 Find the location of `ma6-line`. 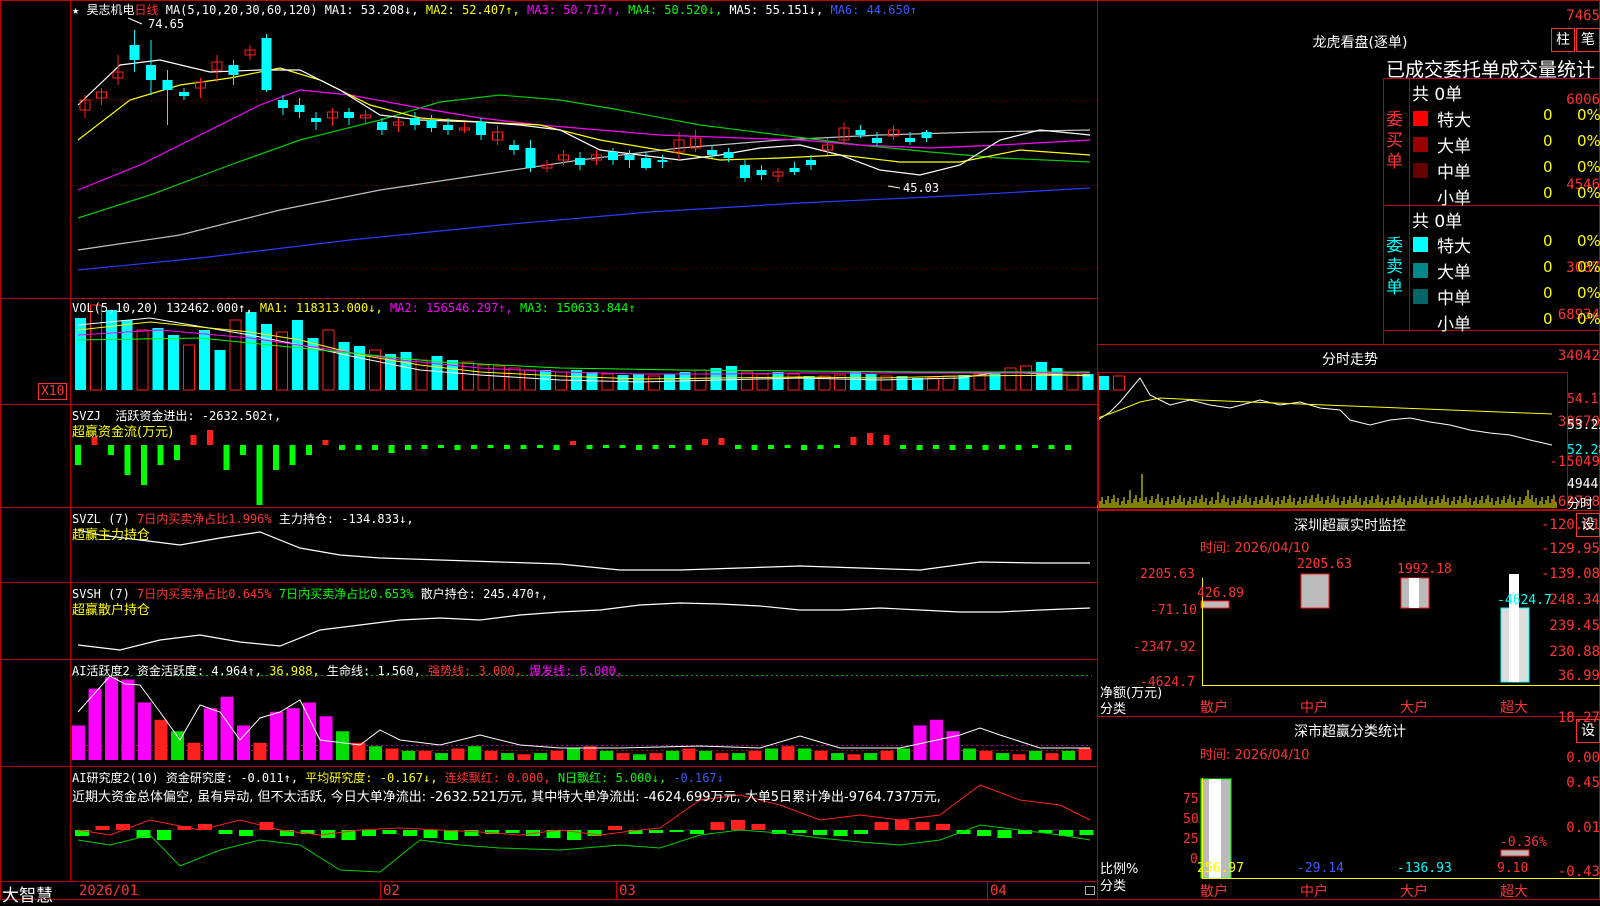

ma6-line is located at coordinates (584, 229).